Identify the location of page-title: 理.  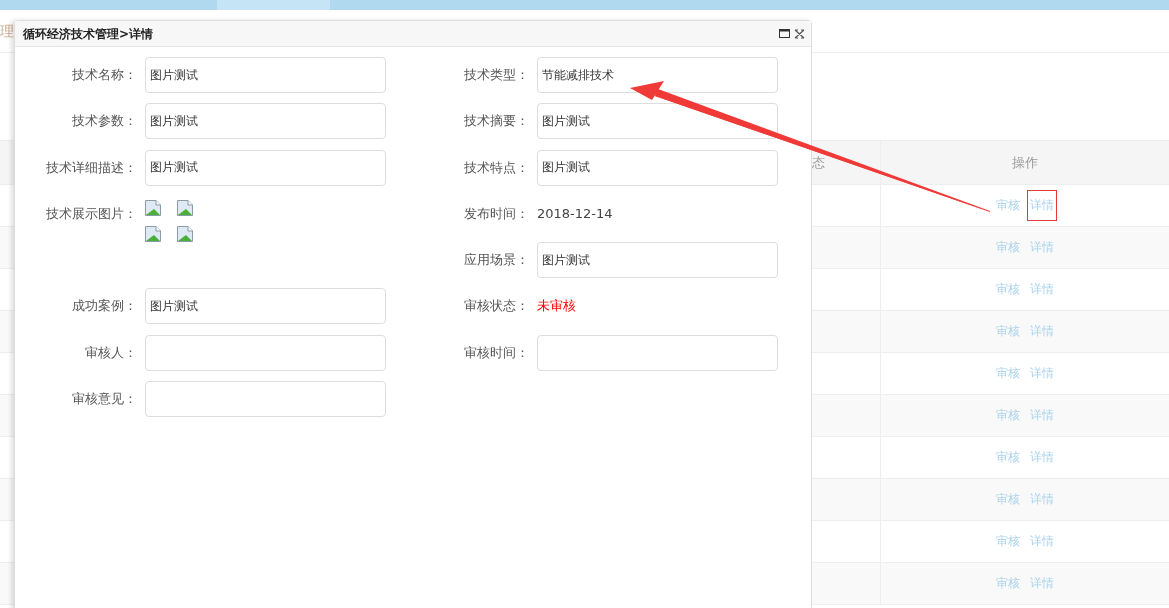
(7, 31).